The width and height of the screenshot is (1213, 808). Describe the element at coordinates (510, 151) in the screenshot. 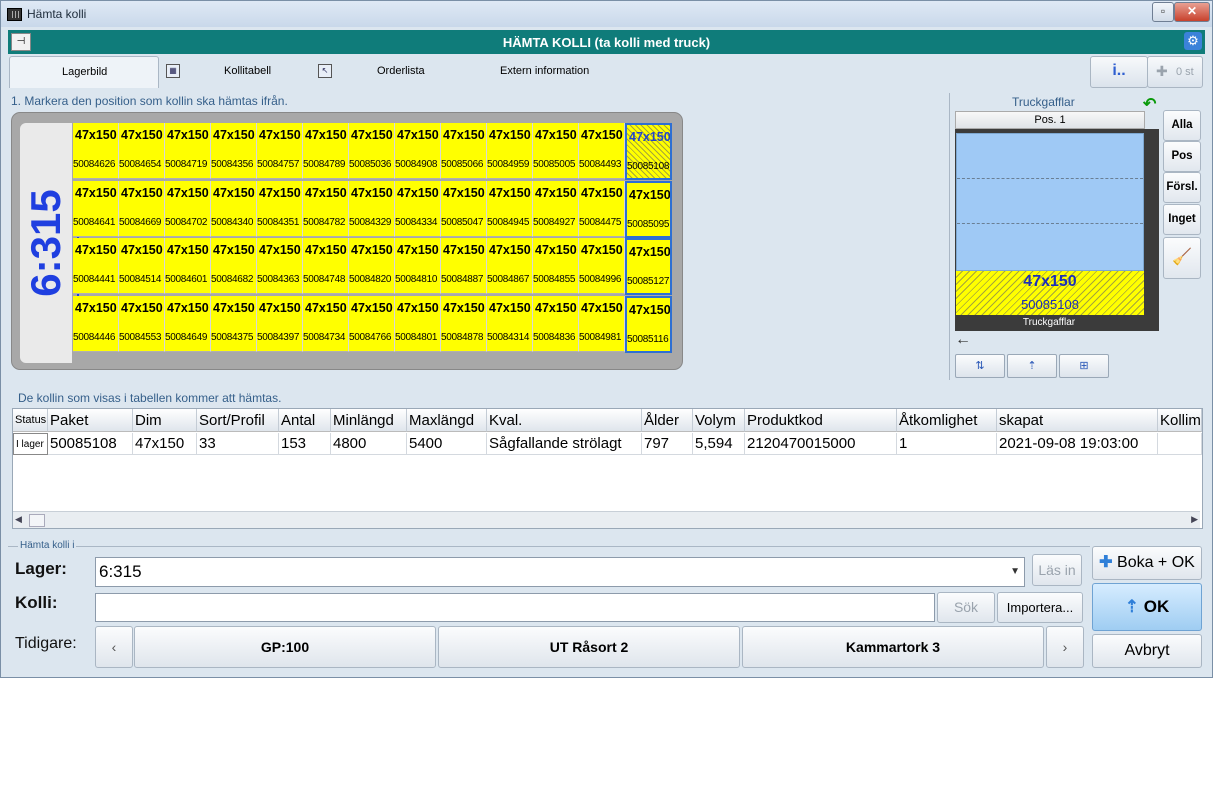

I see `storage-cell: 47x150 50084959` at that location.